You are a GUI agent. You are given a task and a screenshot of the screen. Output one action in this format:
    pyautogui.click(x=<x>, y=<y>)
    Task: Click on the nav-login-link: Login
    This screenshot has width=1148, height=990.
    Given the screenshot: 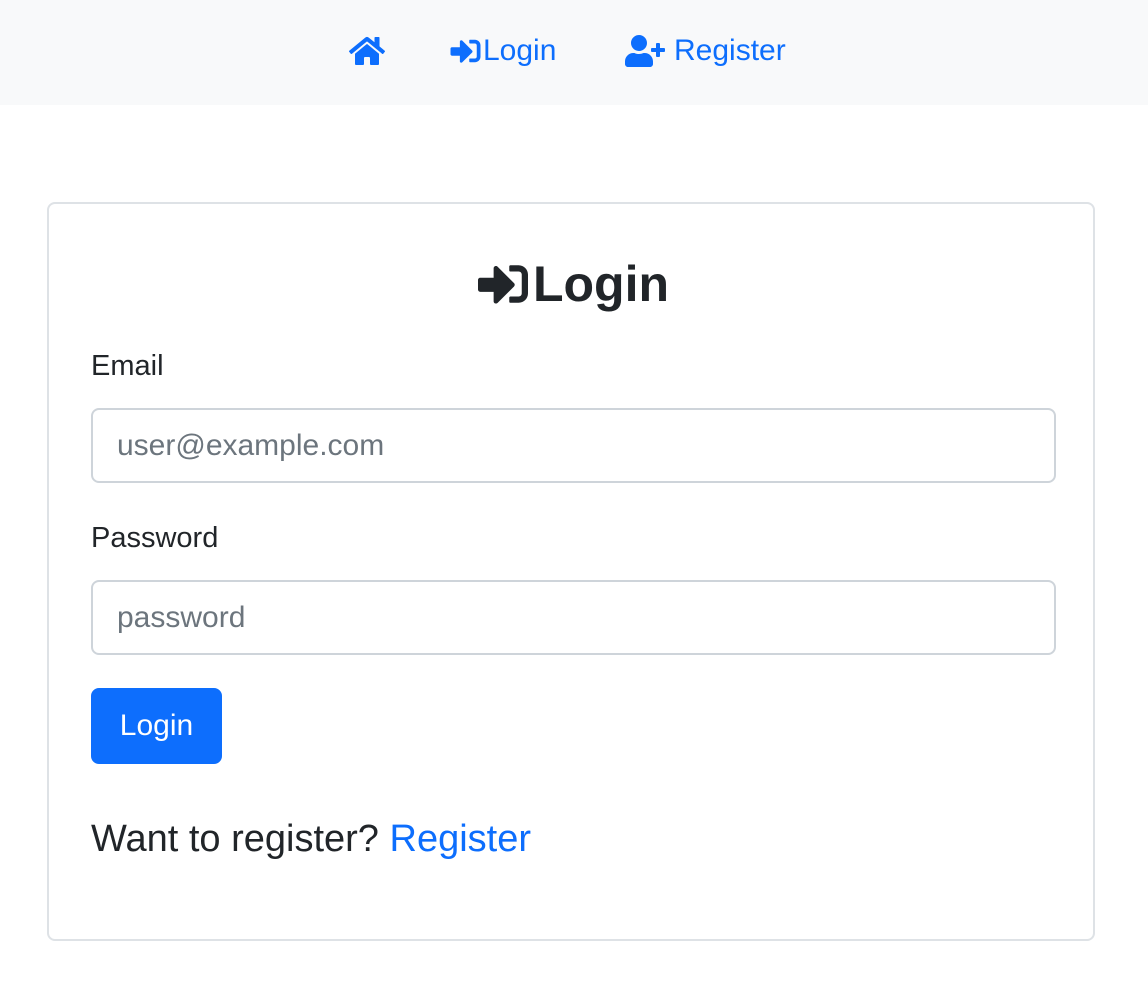 What is the action you would take?
    pyautogui.click(x=502, y=51)
    